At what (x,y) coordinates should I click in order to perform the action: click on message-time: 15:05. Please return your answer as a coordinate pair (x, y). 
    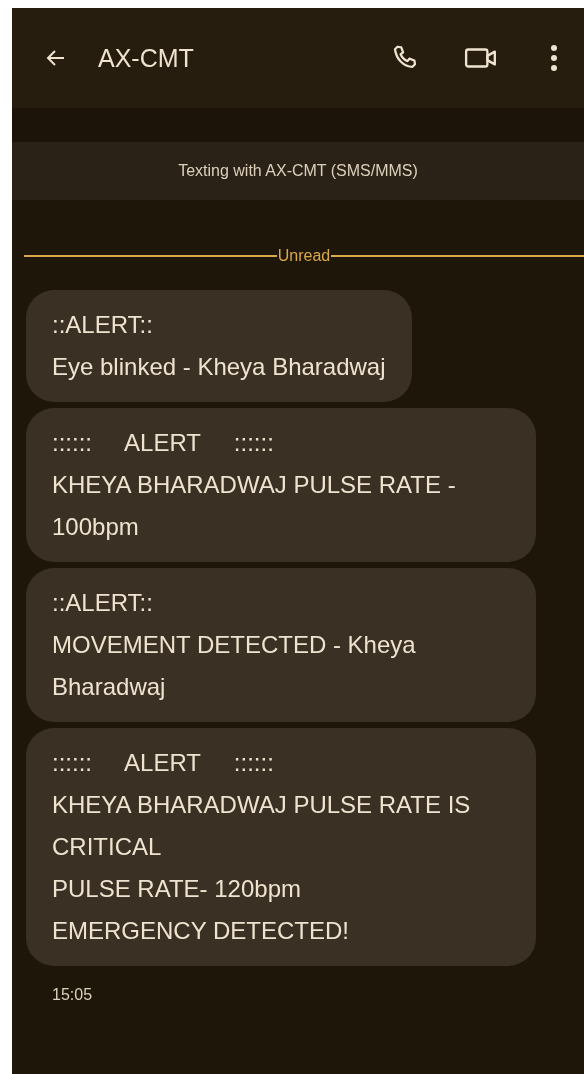
    Looking at the image, I should click on (72, 994).